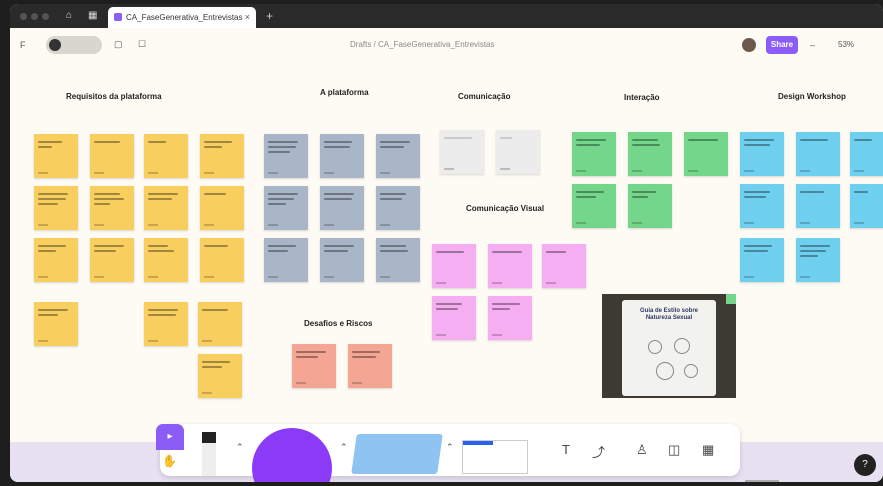 The height and width of the screenshot is (486, 883). I want to click on marker-tool, so click(209, 454).